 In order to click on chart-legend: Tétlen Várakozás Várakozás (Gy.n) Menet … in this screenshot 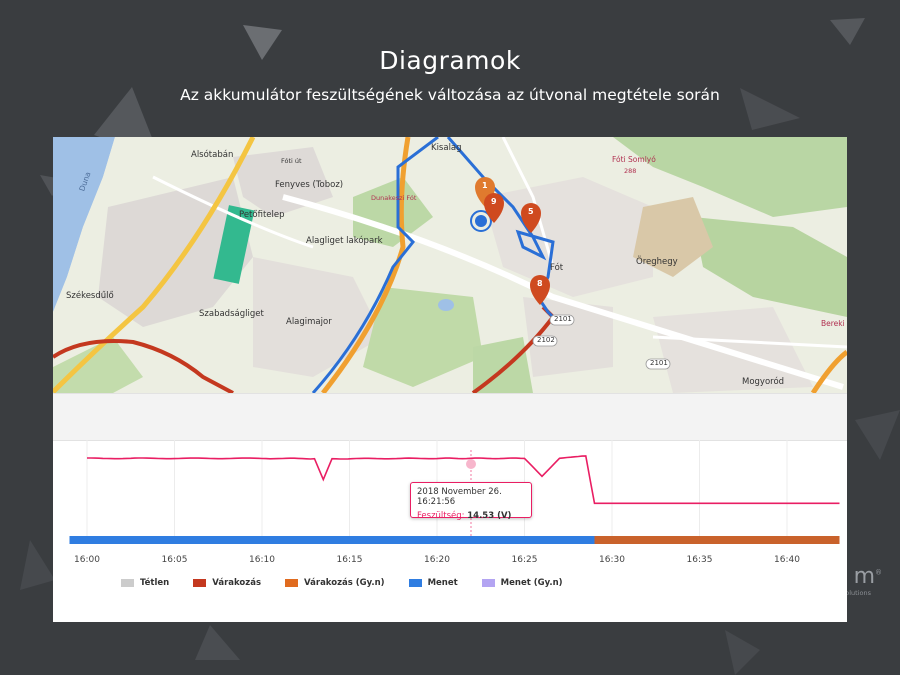, I will do `click(354, 583)`.